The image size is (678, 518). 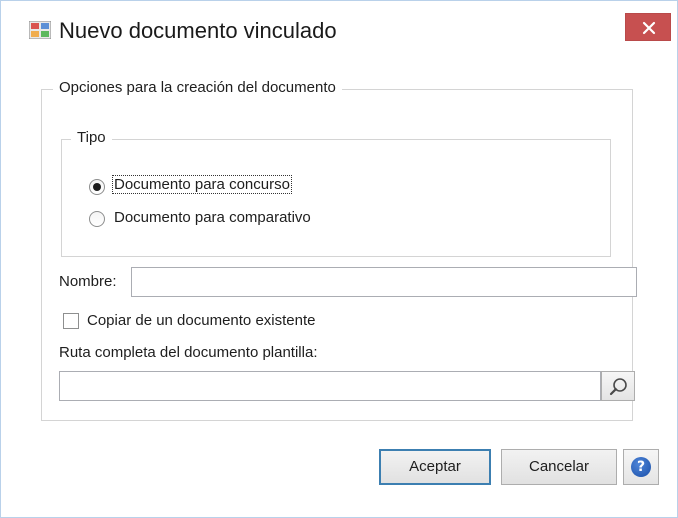 What do you see at coordinates (88, 281) in the screenshot?
I see `nombre-label: Nombre:` at bounding box center [88, 281].